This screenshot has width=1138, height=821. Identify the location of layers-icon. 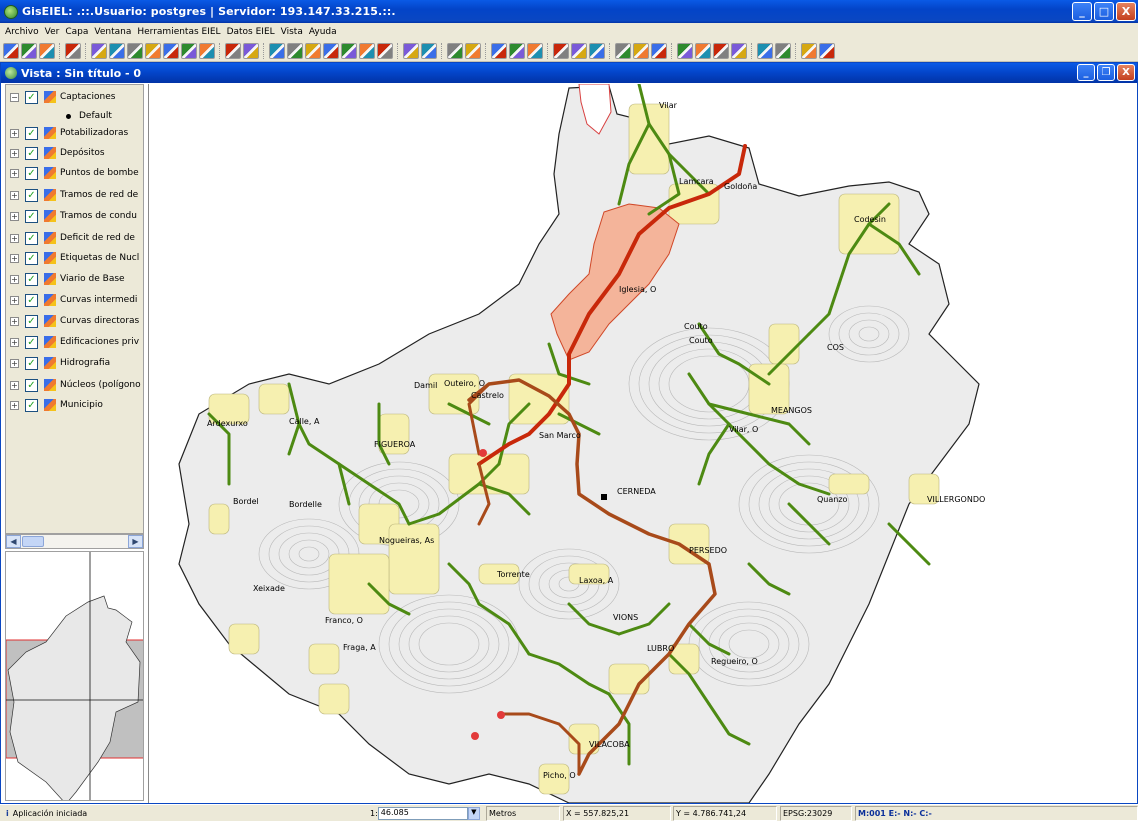
(153, 50).